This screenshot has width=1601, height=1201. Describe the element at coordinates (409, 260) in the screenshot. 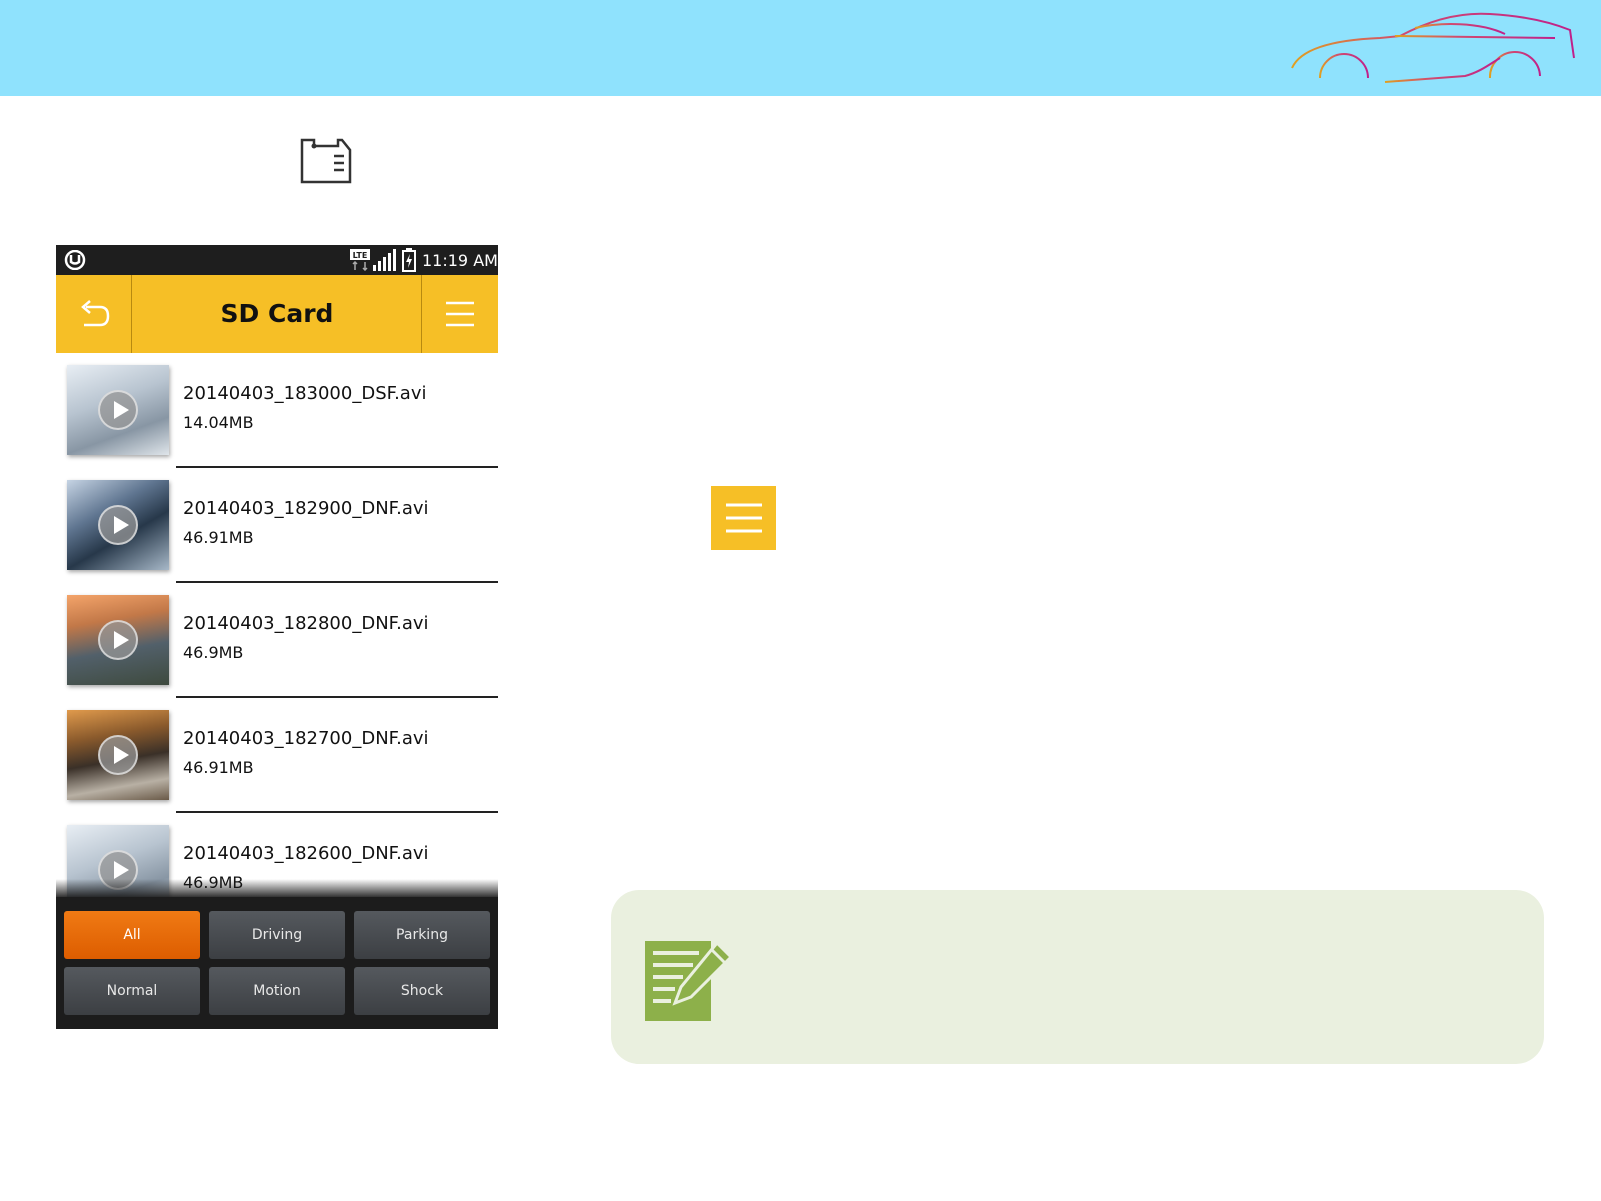

I see `battery-icon` at that location.